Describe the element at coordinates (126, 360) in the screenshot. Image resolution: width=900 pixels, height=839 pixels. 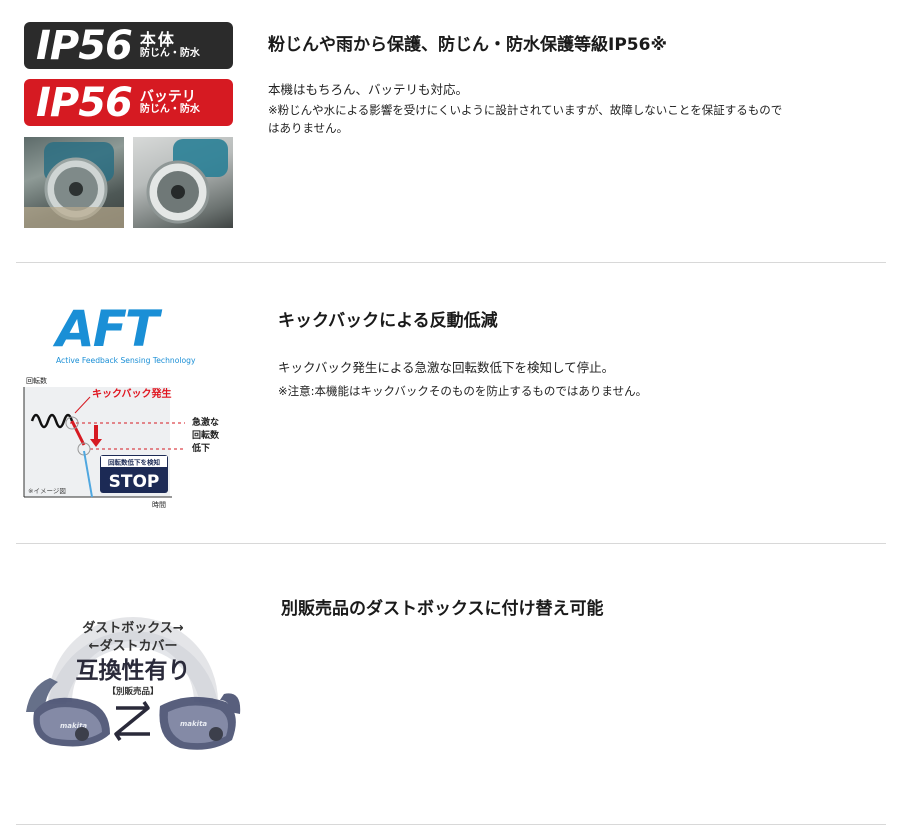
I see `aft-logo-subtitle: Active Feedback Sensing Technology` at that location.